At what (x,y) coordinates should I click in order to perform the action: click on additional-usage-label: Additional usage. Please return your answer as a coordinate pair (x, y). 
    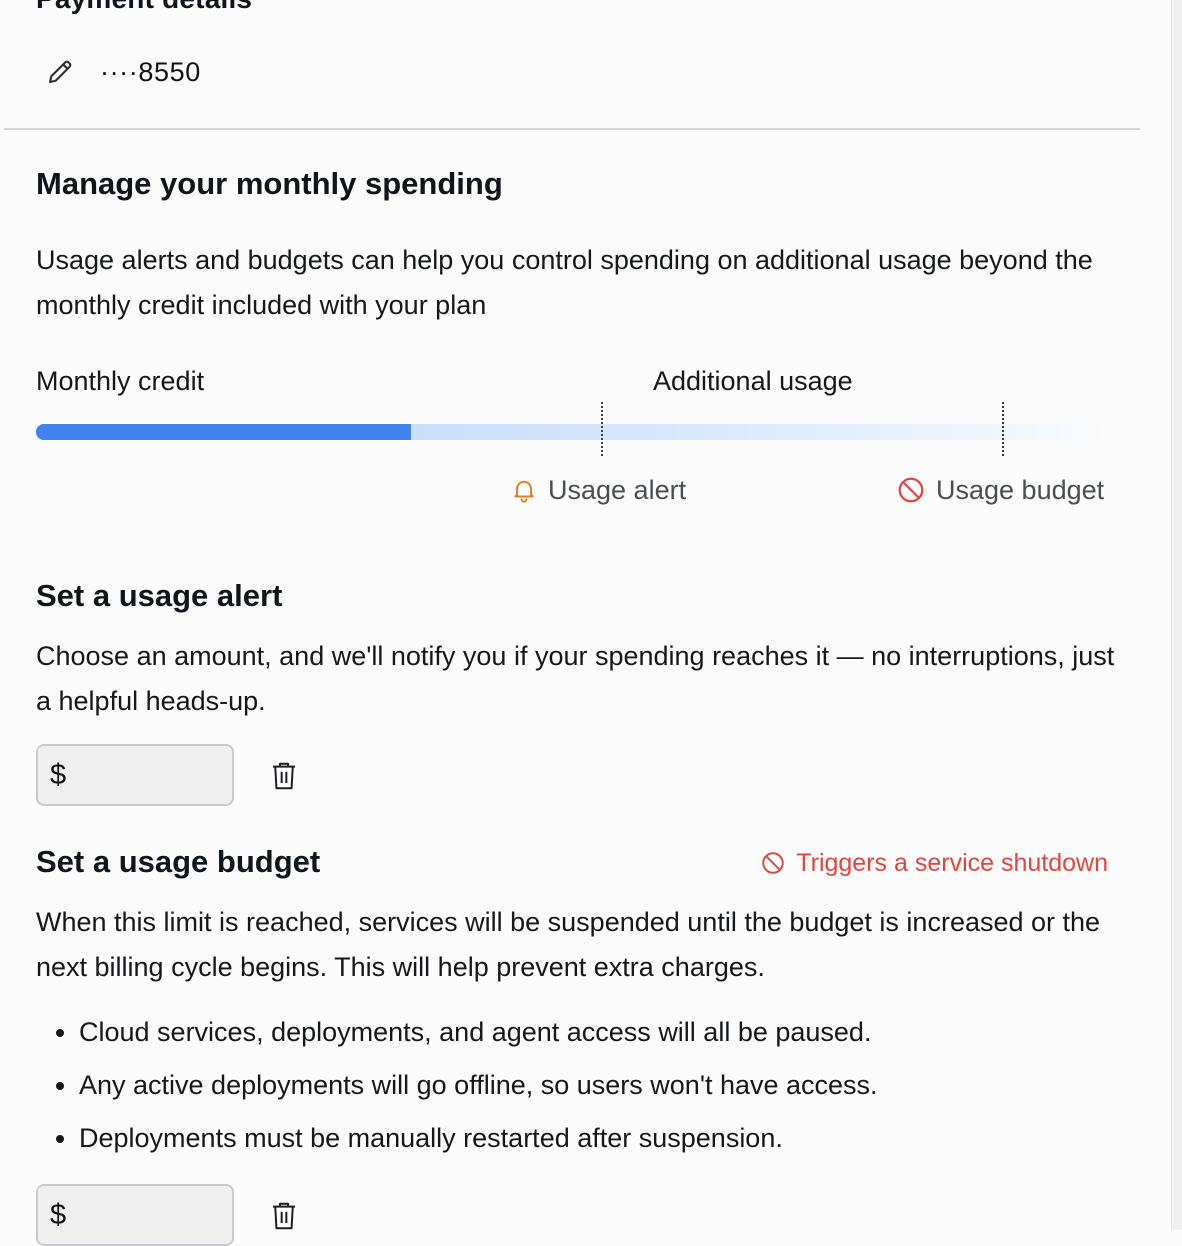
    Looking at the image, I should click on (753, 381).